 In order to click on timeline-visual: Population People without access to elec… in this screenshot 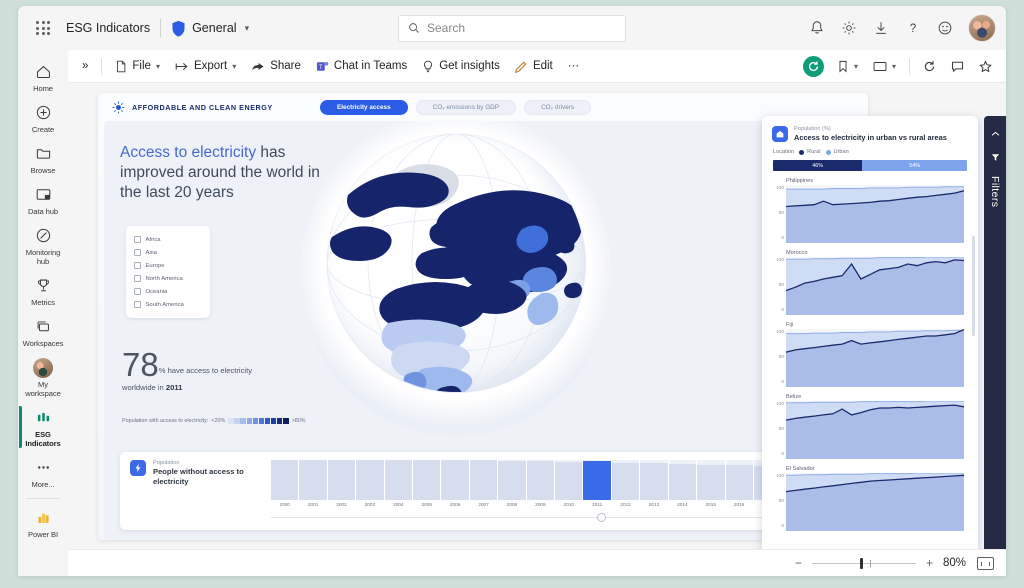, I will do `click(484, 491)`.